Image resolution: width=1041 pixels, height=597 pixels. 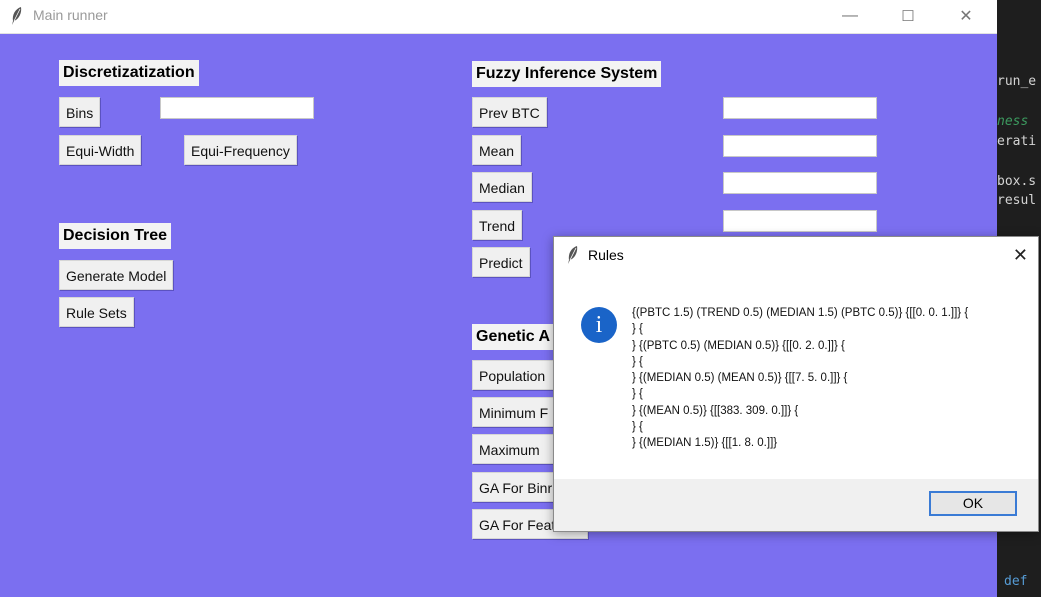 What do you see at coordinates (513, 375) in the screenshot?
I see `population-button: Population` at bounding box center [513, 375].